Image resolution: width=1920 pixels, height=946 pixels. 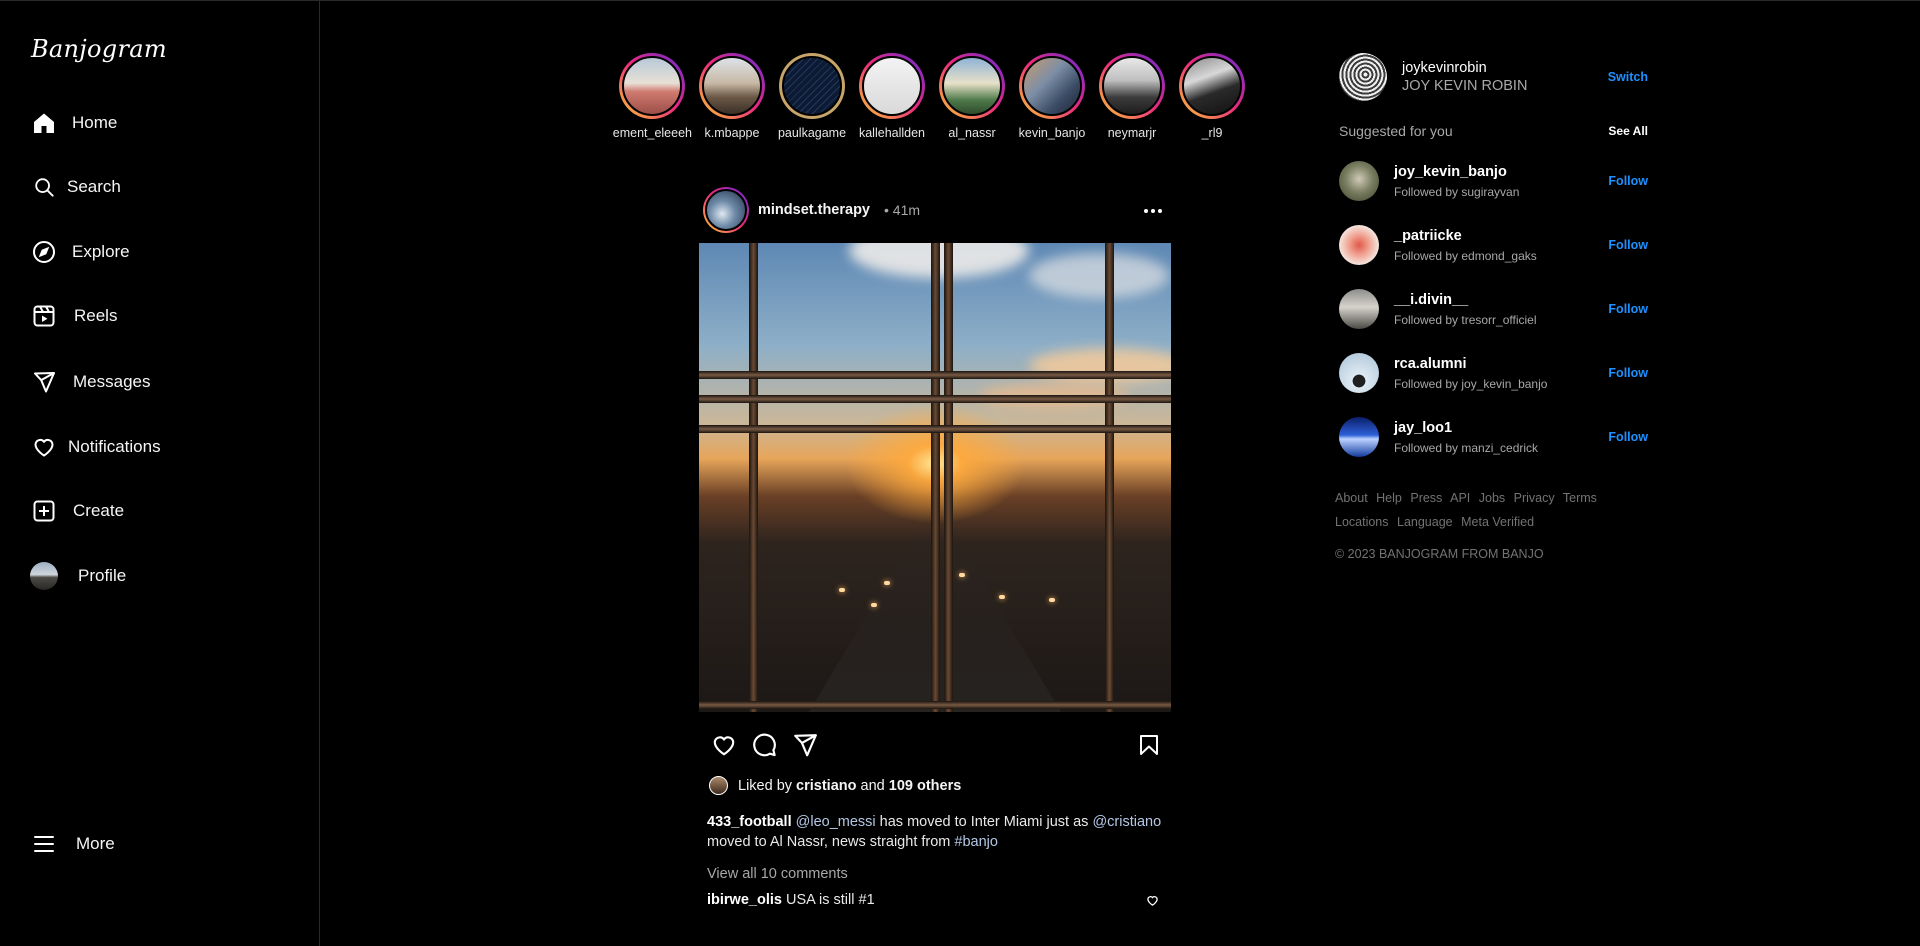 I want to click on suggestion-followed-by: Followed by edmond_gaks, so click(x=1465, y=255).